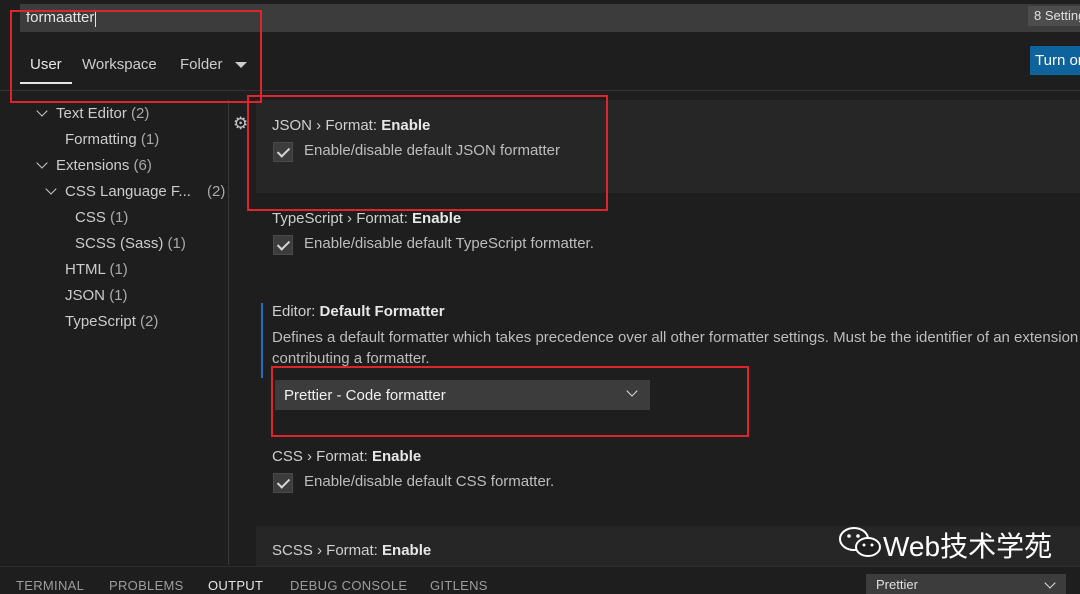  What do you see at coordinates (459, 585) in the screenshot?
I see `panel-tab-gitlens: GITLENS` at bounding box center [459, 585].